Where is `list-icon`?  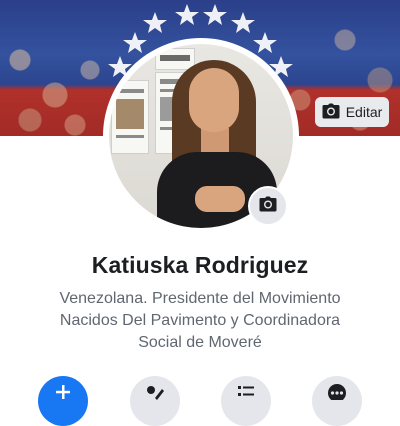 list-icon is located at coordinates (246, 394).